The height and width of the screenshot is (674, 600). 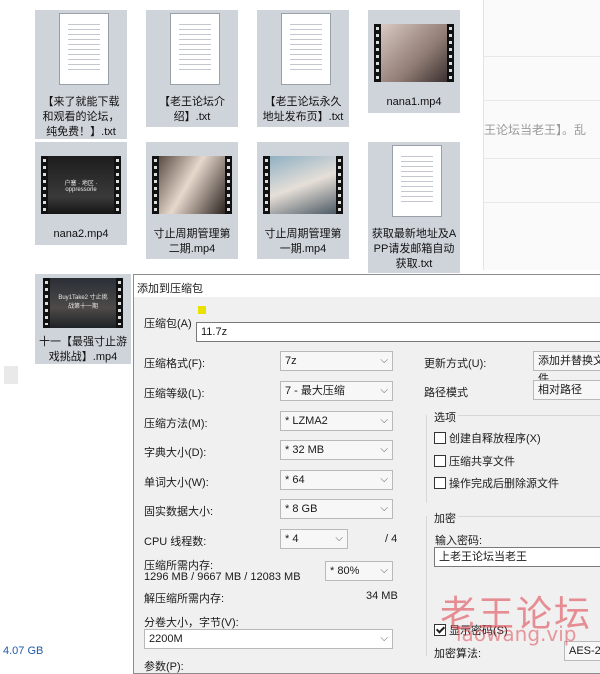 I want to click on video-caption: Buy1Take2 寸止挑战第十一期, so click(x=83, y=302).